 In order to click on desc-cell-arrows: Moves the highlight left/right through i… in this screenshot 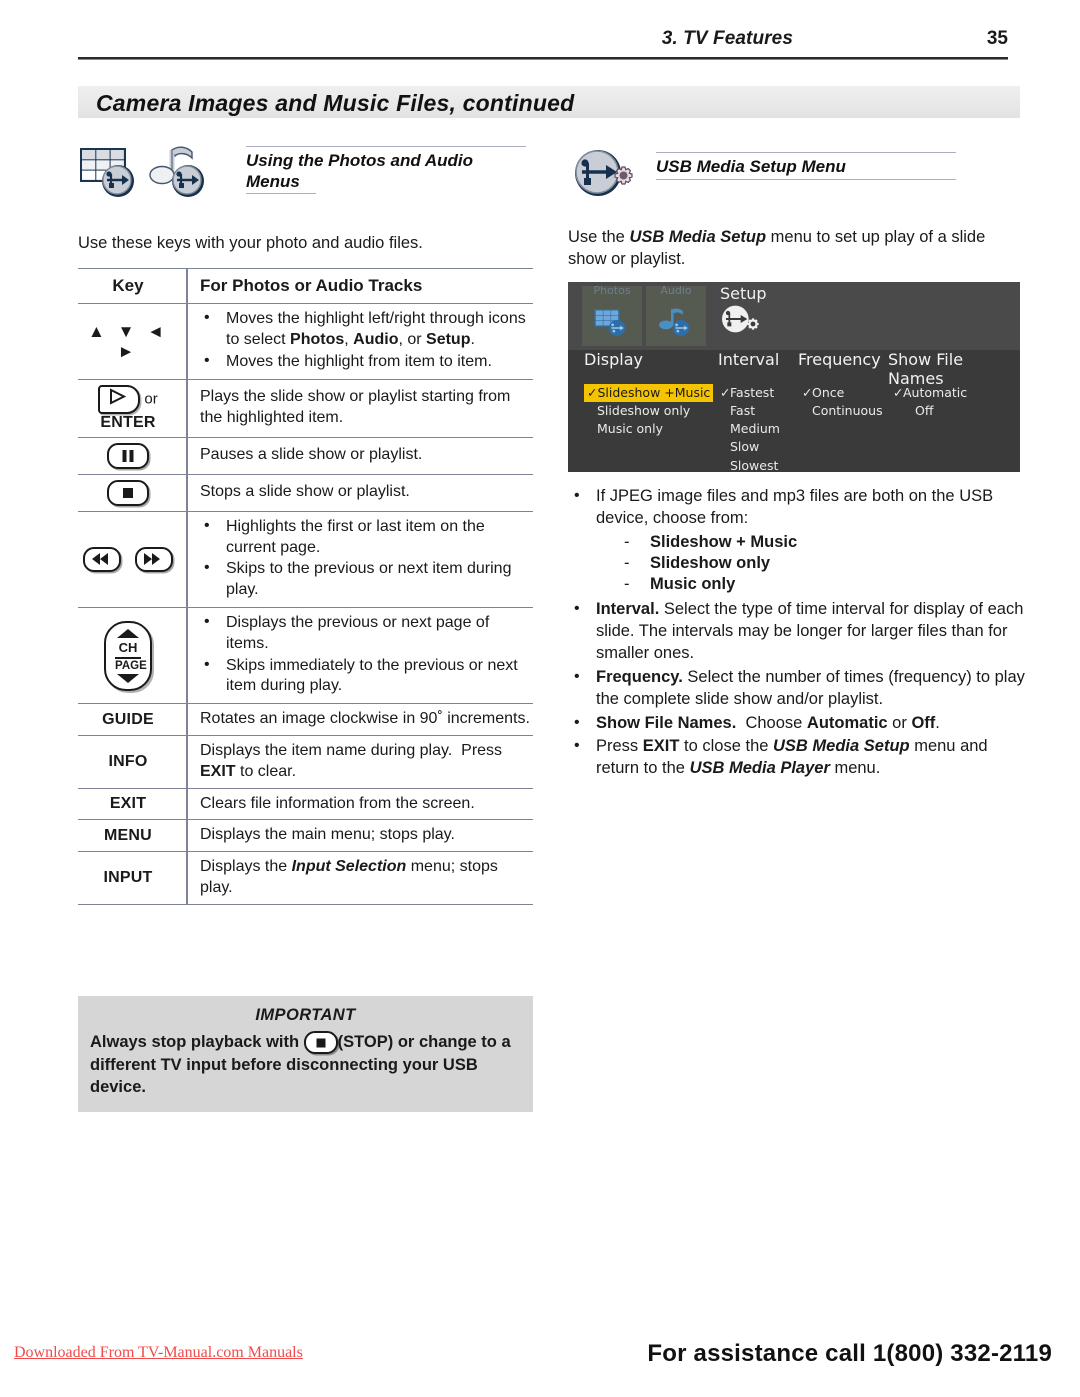, I will do `click(360, 341)`.